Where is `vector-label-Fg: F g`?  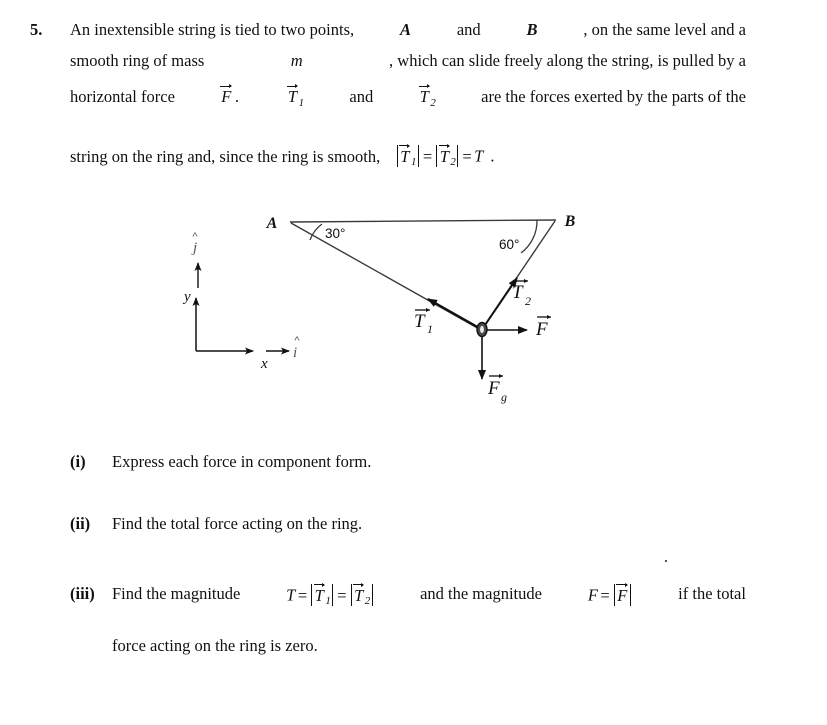 vector-label-Fg: F g is located at coordinates (497, 389).